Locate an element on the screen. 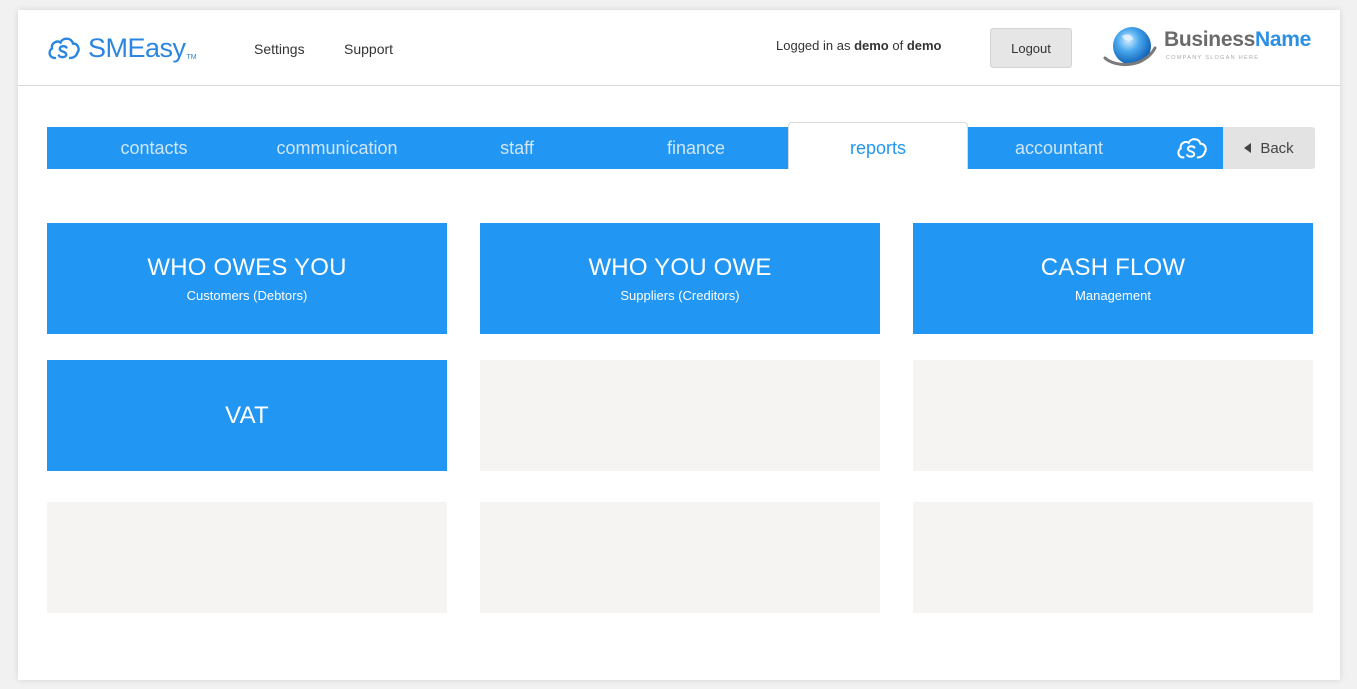 This screenshot has width=1357, height=689. business-name-part1: Business is located at coordinates (1209, 39).